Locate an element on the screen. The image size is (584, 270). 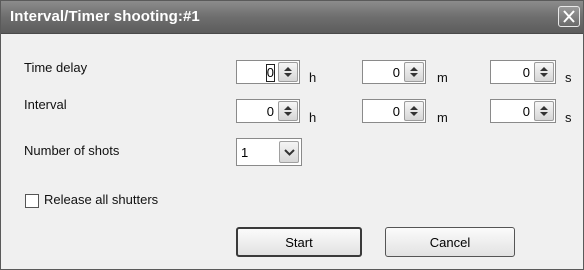
interval-minutes-spin-arrows is located at coordinates (414, 111).